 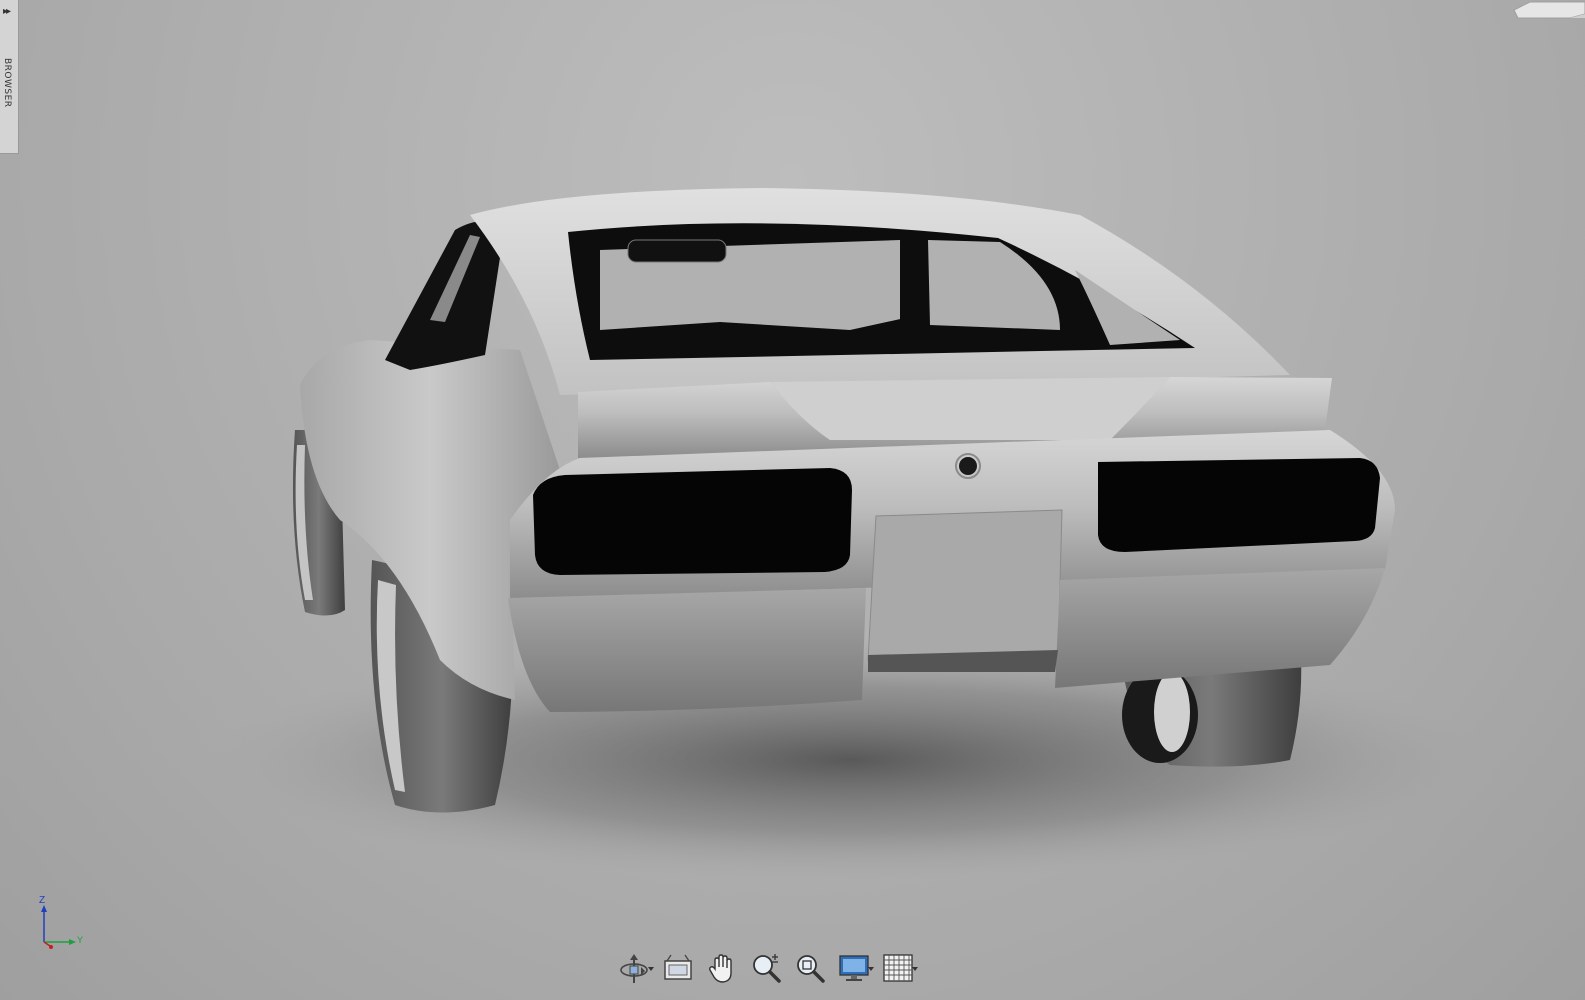 I want to click on display-settings-icon, so click(x=854, y=968).